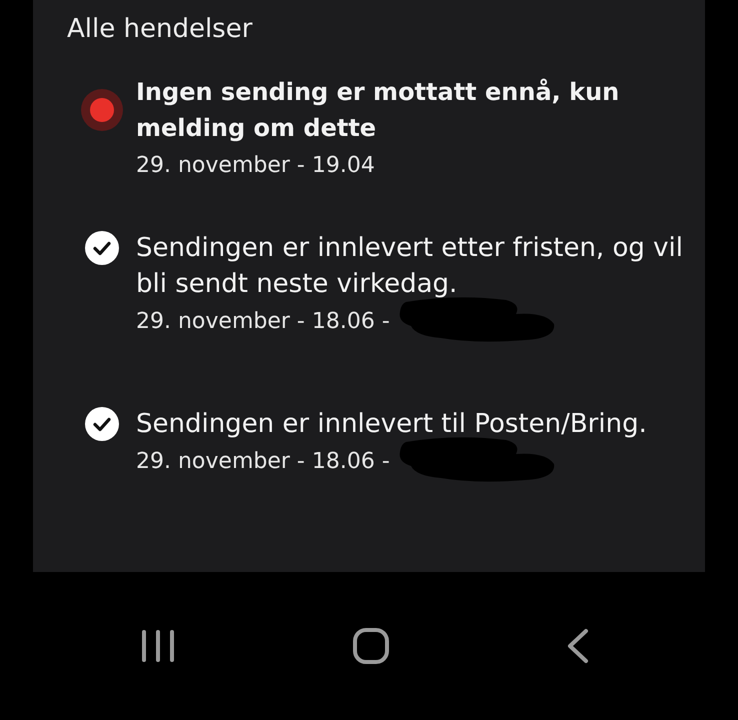 The height and width of the screenshot is (720, 738). Describe the element at coordinates (101, 110) in the screenshot. I see `status-dot-icon` at that location.